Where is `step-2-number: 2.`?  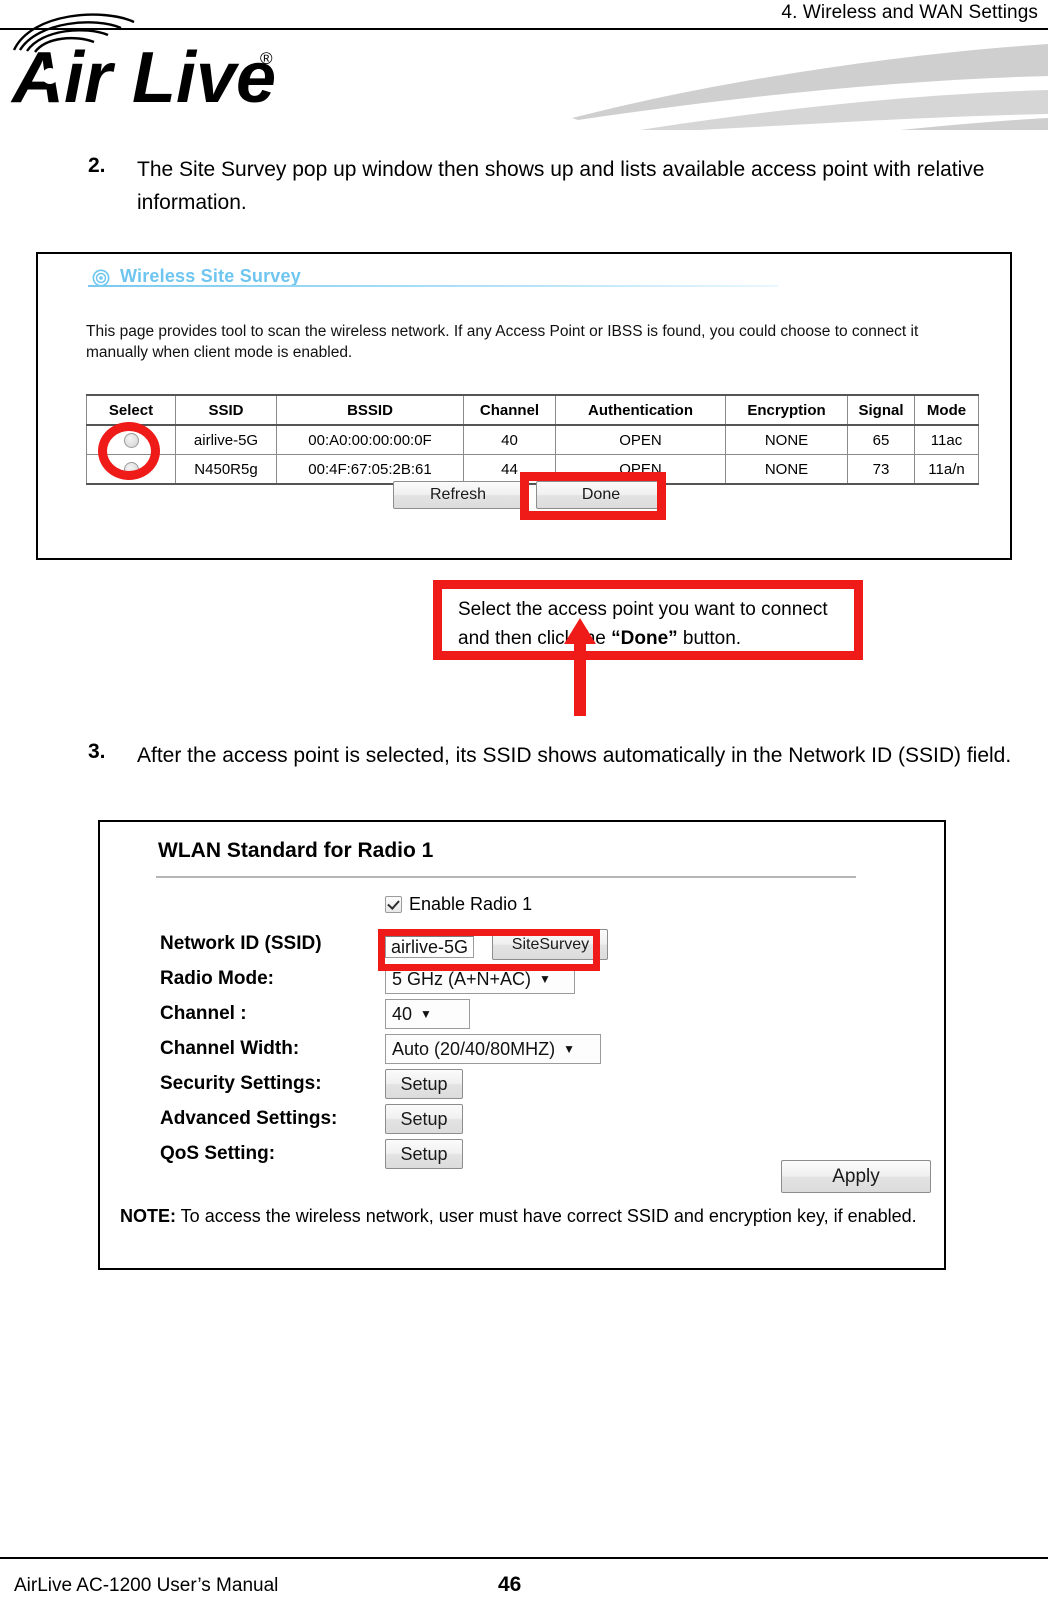
step-2-number: 2. is located at coordinates (97, 165).